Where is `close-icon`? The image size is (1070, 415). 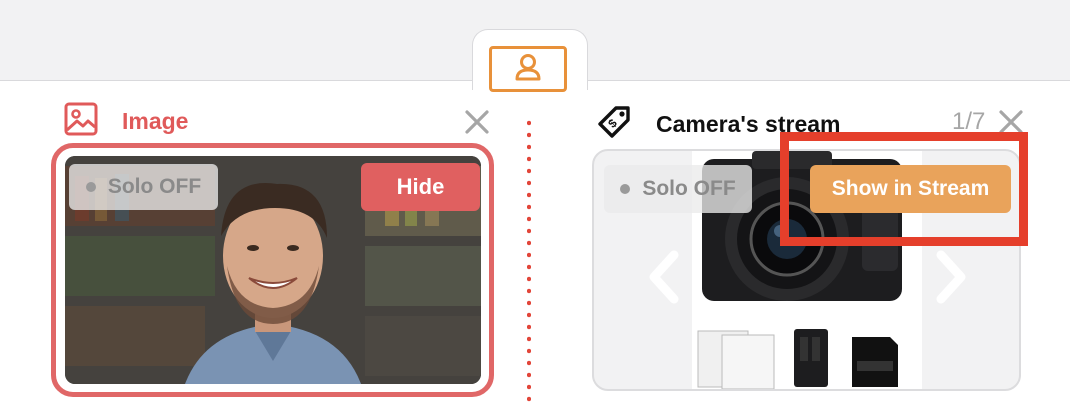 close-icon is located at coordinates (477, 124).